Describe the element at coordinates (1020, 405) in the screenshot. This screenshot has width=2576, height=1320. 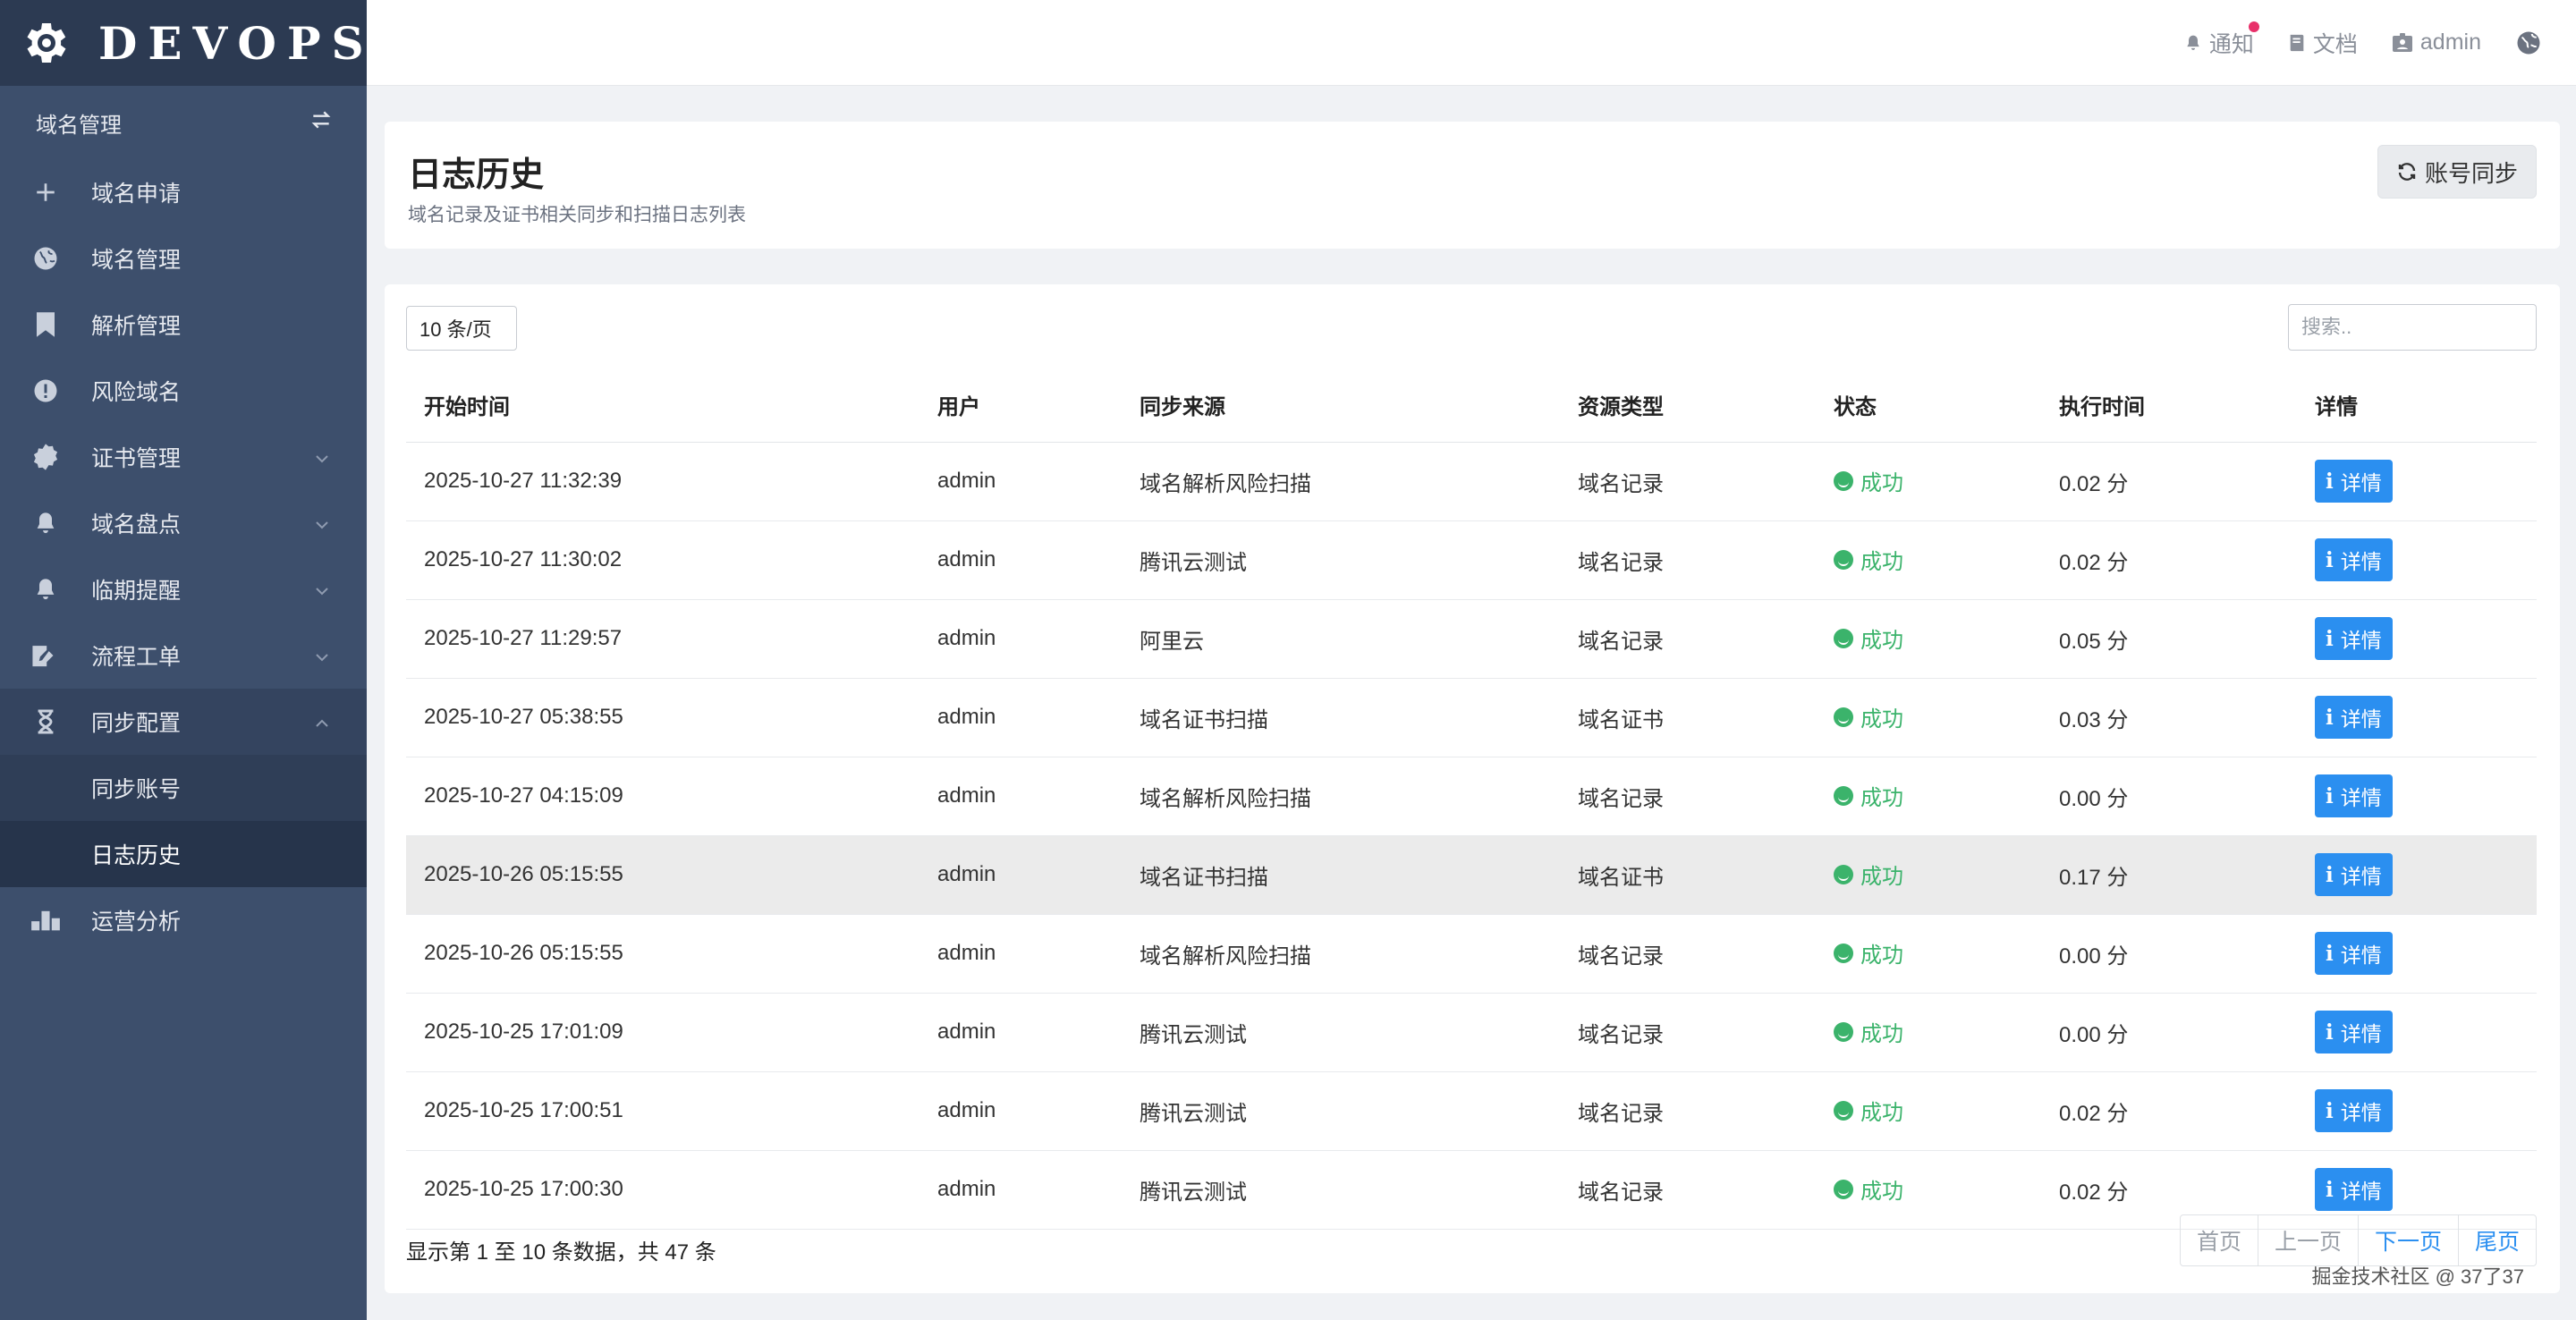
I see `column-header: 用户` at that location.